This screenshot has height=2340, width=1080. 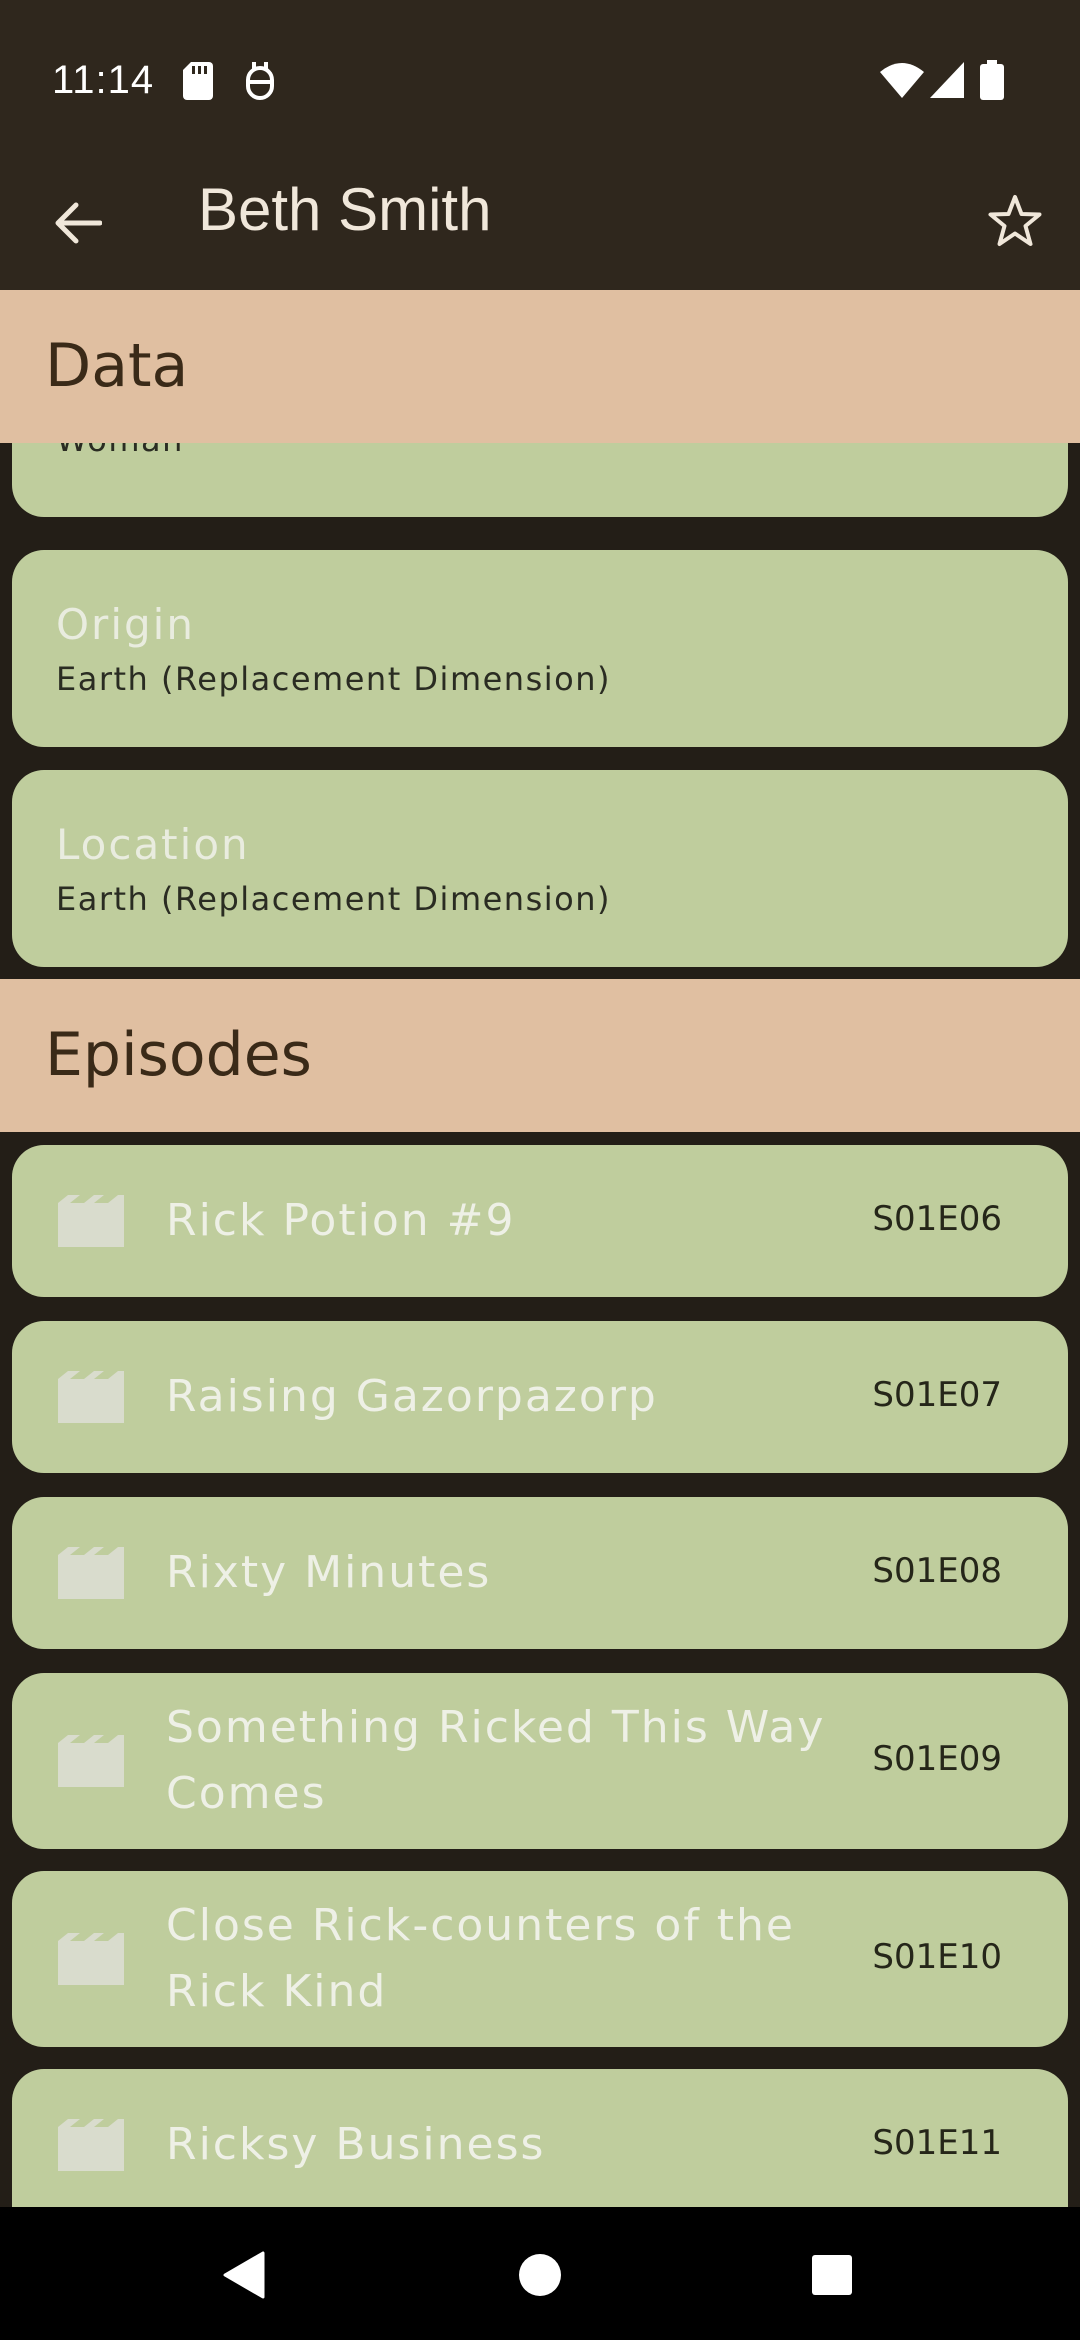 What do you see at coordinates (540, 868) in the screenshot?
I see `location-card: Location Earth (Replacement Dimension)` at bounding box center [540, 868].